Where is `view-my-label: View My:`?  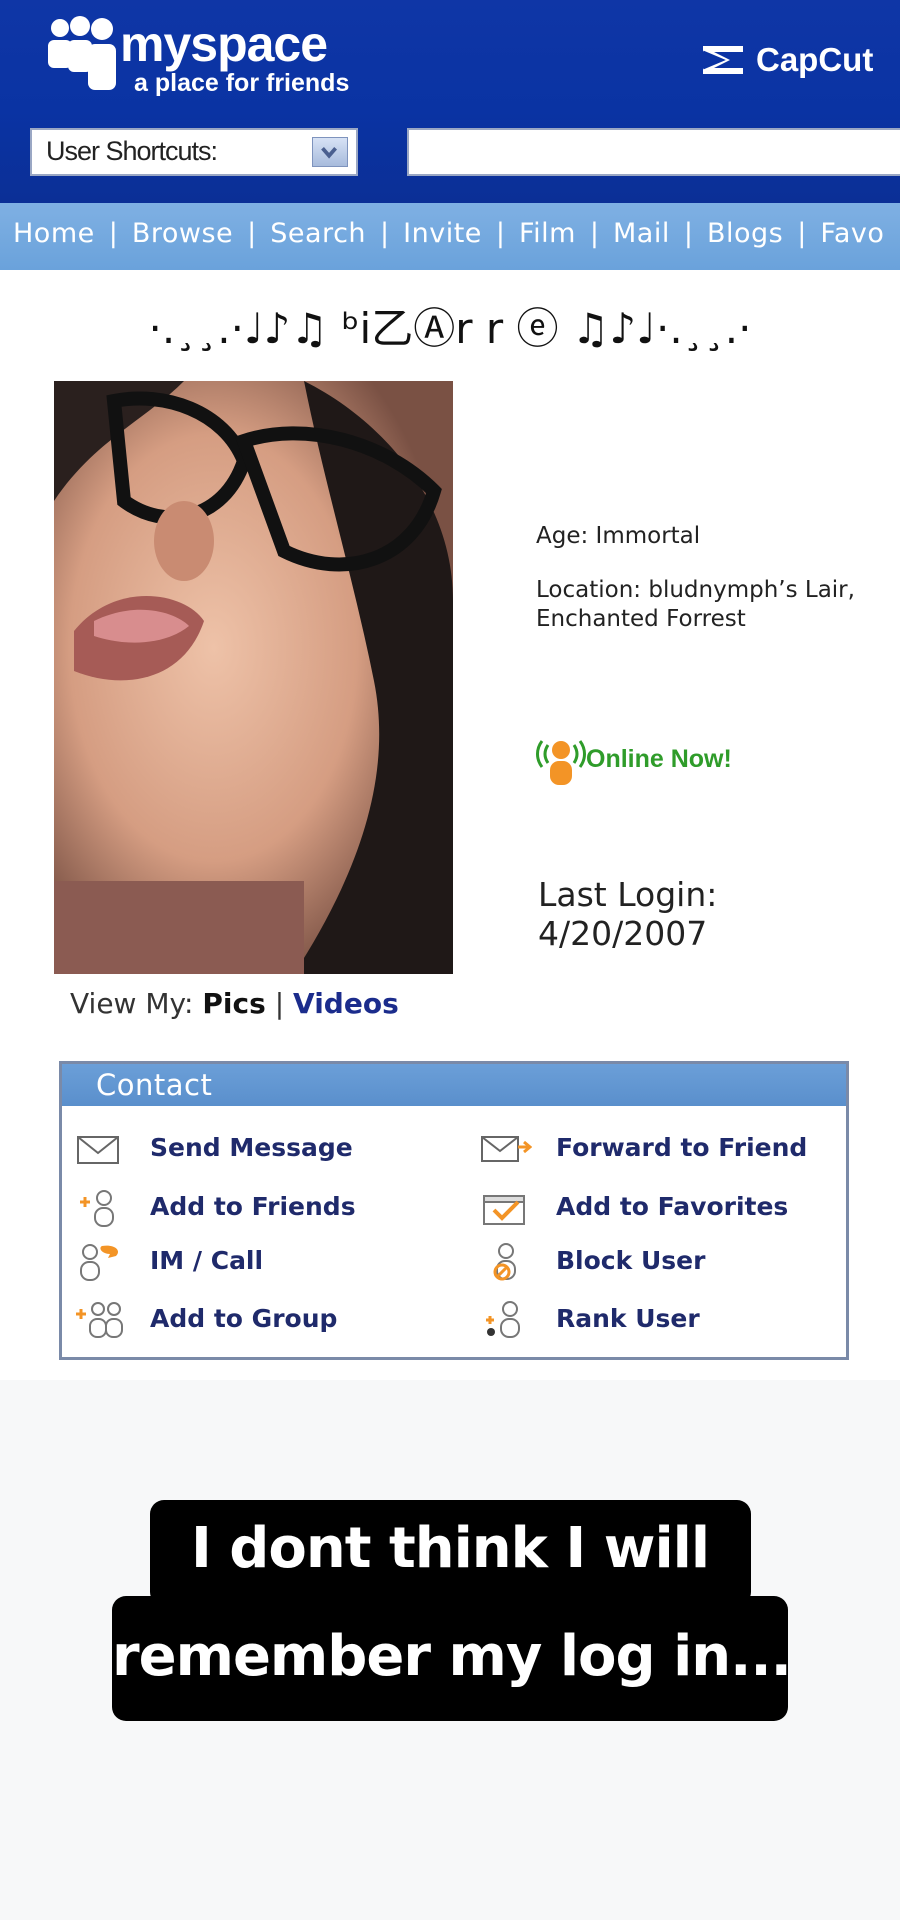 view-my-label: View My: is located at coordinates (132, 1003).